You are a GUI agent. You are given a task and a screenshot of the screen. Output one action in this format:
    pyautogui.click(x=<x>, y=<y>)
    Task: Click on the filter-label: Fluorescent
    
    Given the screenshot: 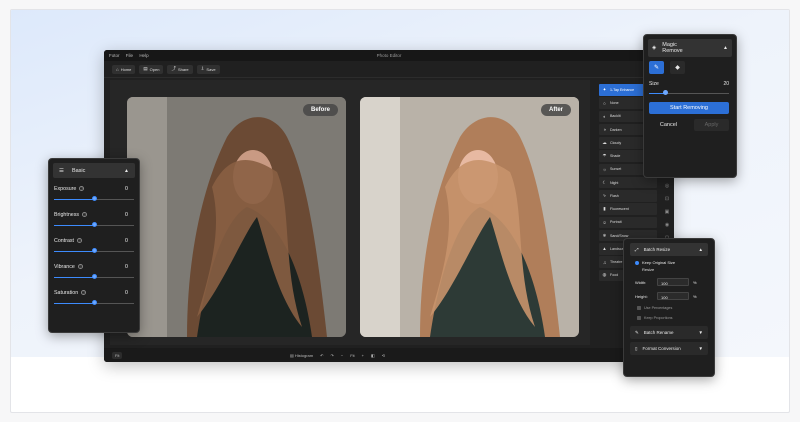 What is the action you would take?
    pyautogui.click(x=619, y=209)
    